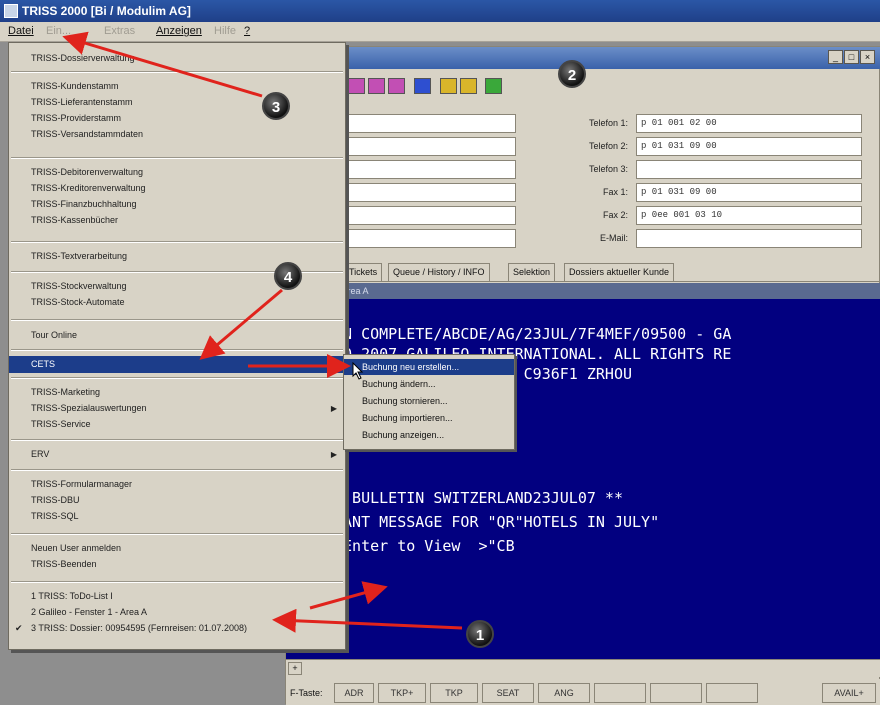 The image size is (880, 705). What do you see at coordinates (288, 276) in the screenshot?
I see `callout-badge: 4` at bounding box center [288, 276].